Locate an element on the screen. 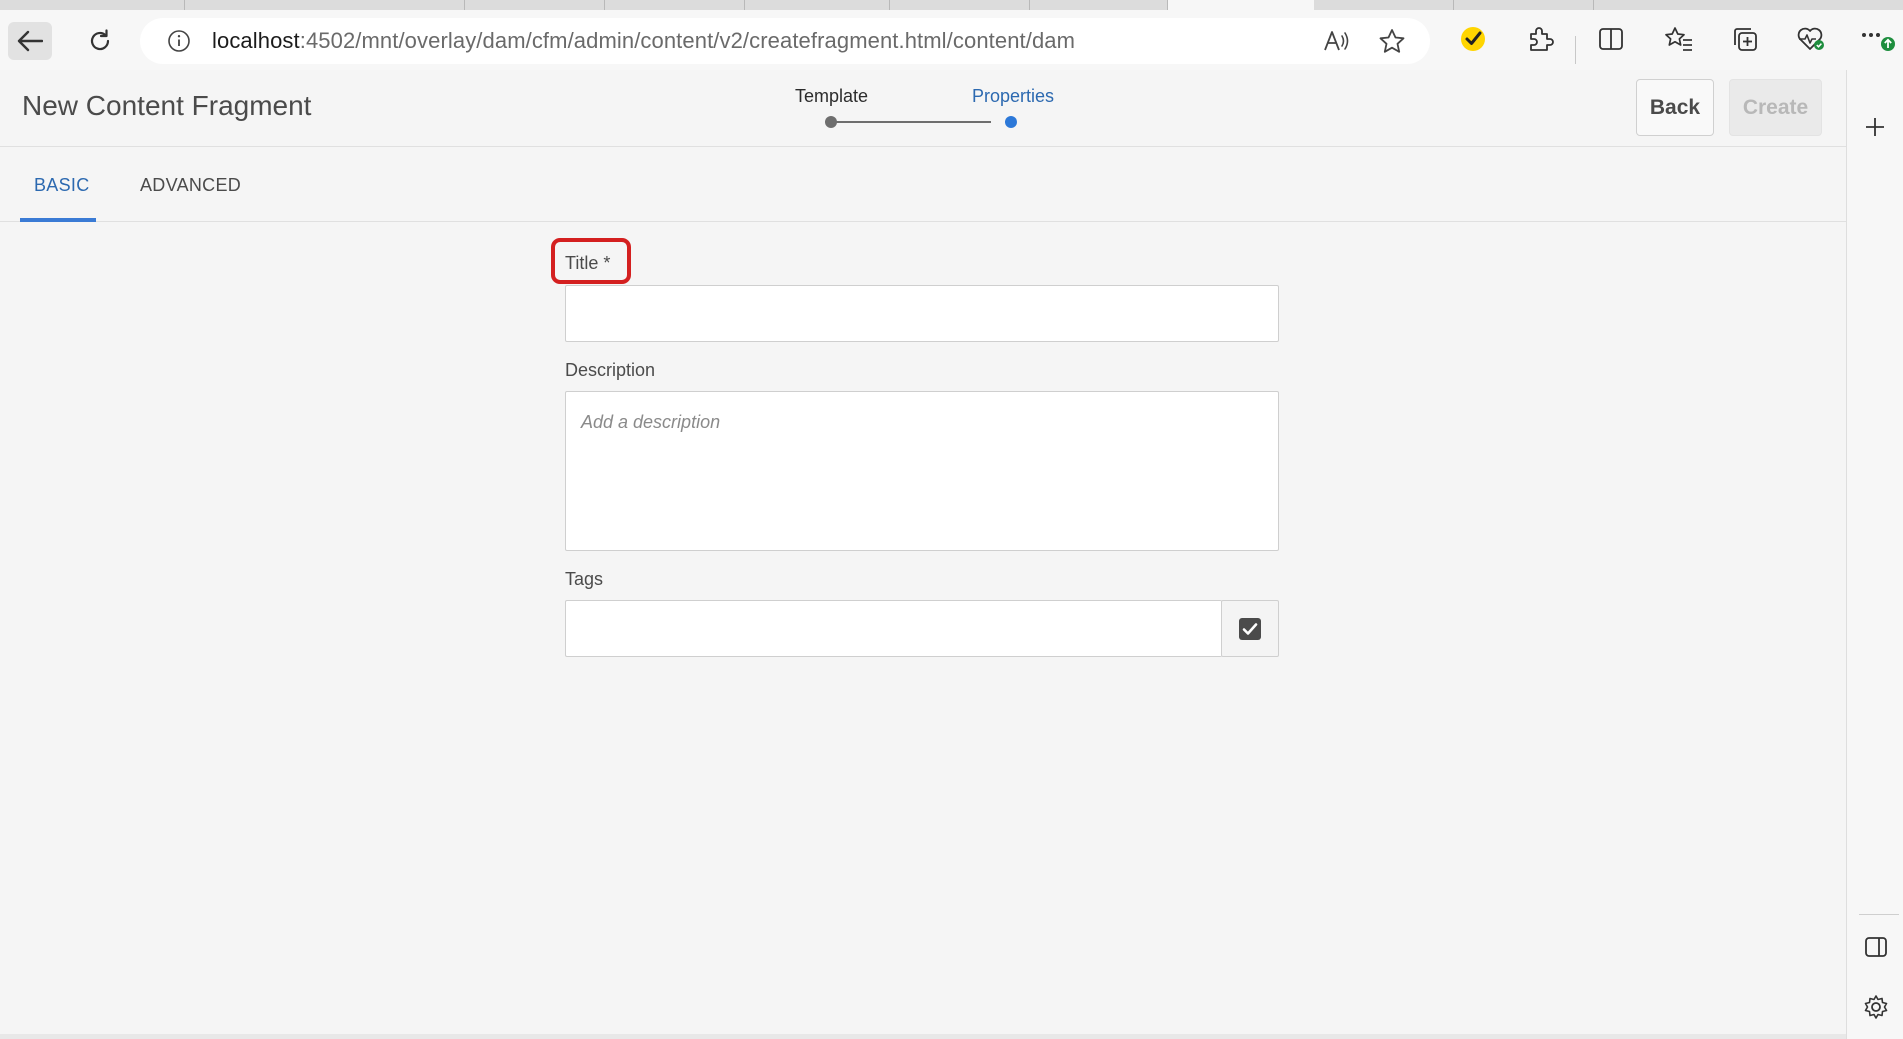 This screenshot has height=1039, width=1903. sidebar-panel-icon is located at coordinates (1876, 949).